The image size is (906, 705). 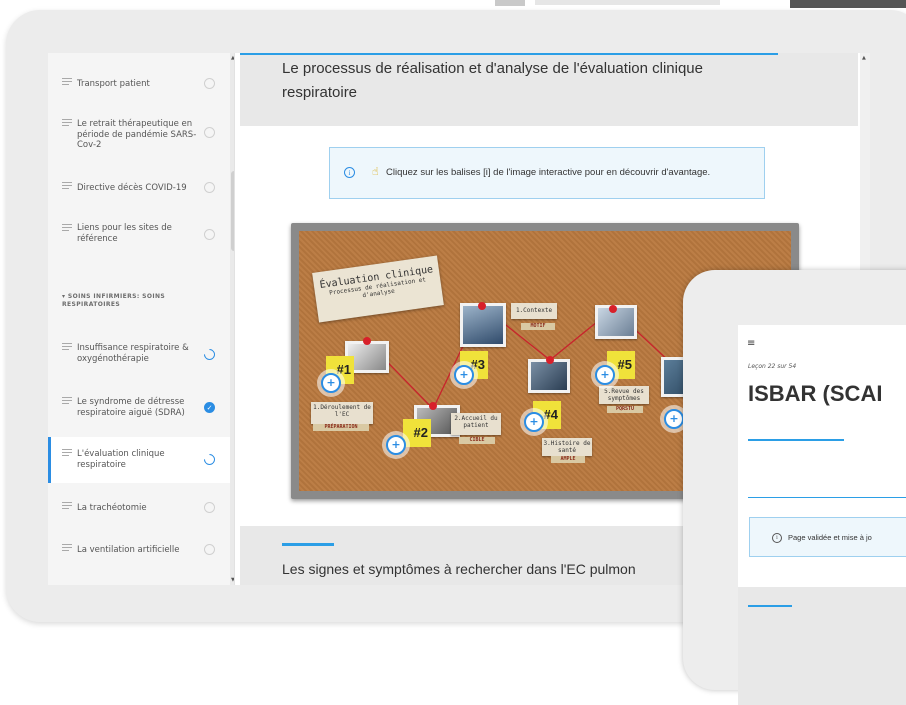 What do you see at coordinates (112, 508) in the screenshot?
I see `sidebar-item-label: La trachéotomie` at bounding box center [112, 508].